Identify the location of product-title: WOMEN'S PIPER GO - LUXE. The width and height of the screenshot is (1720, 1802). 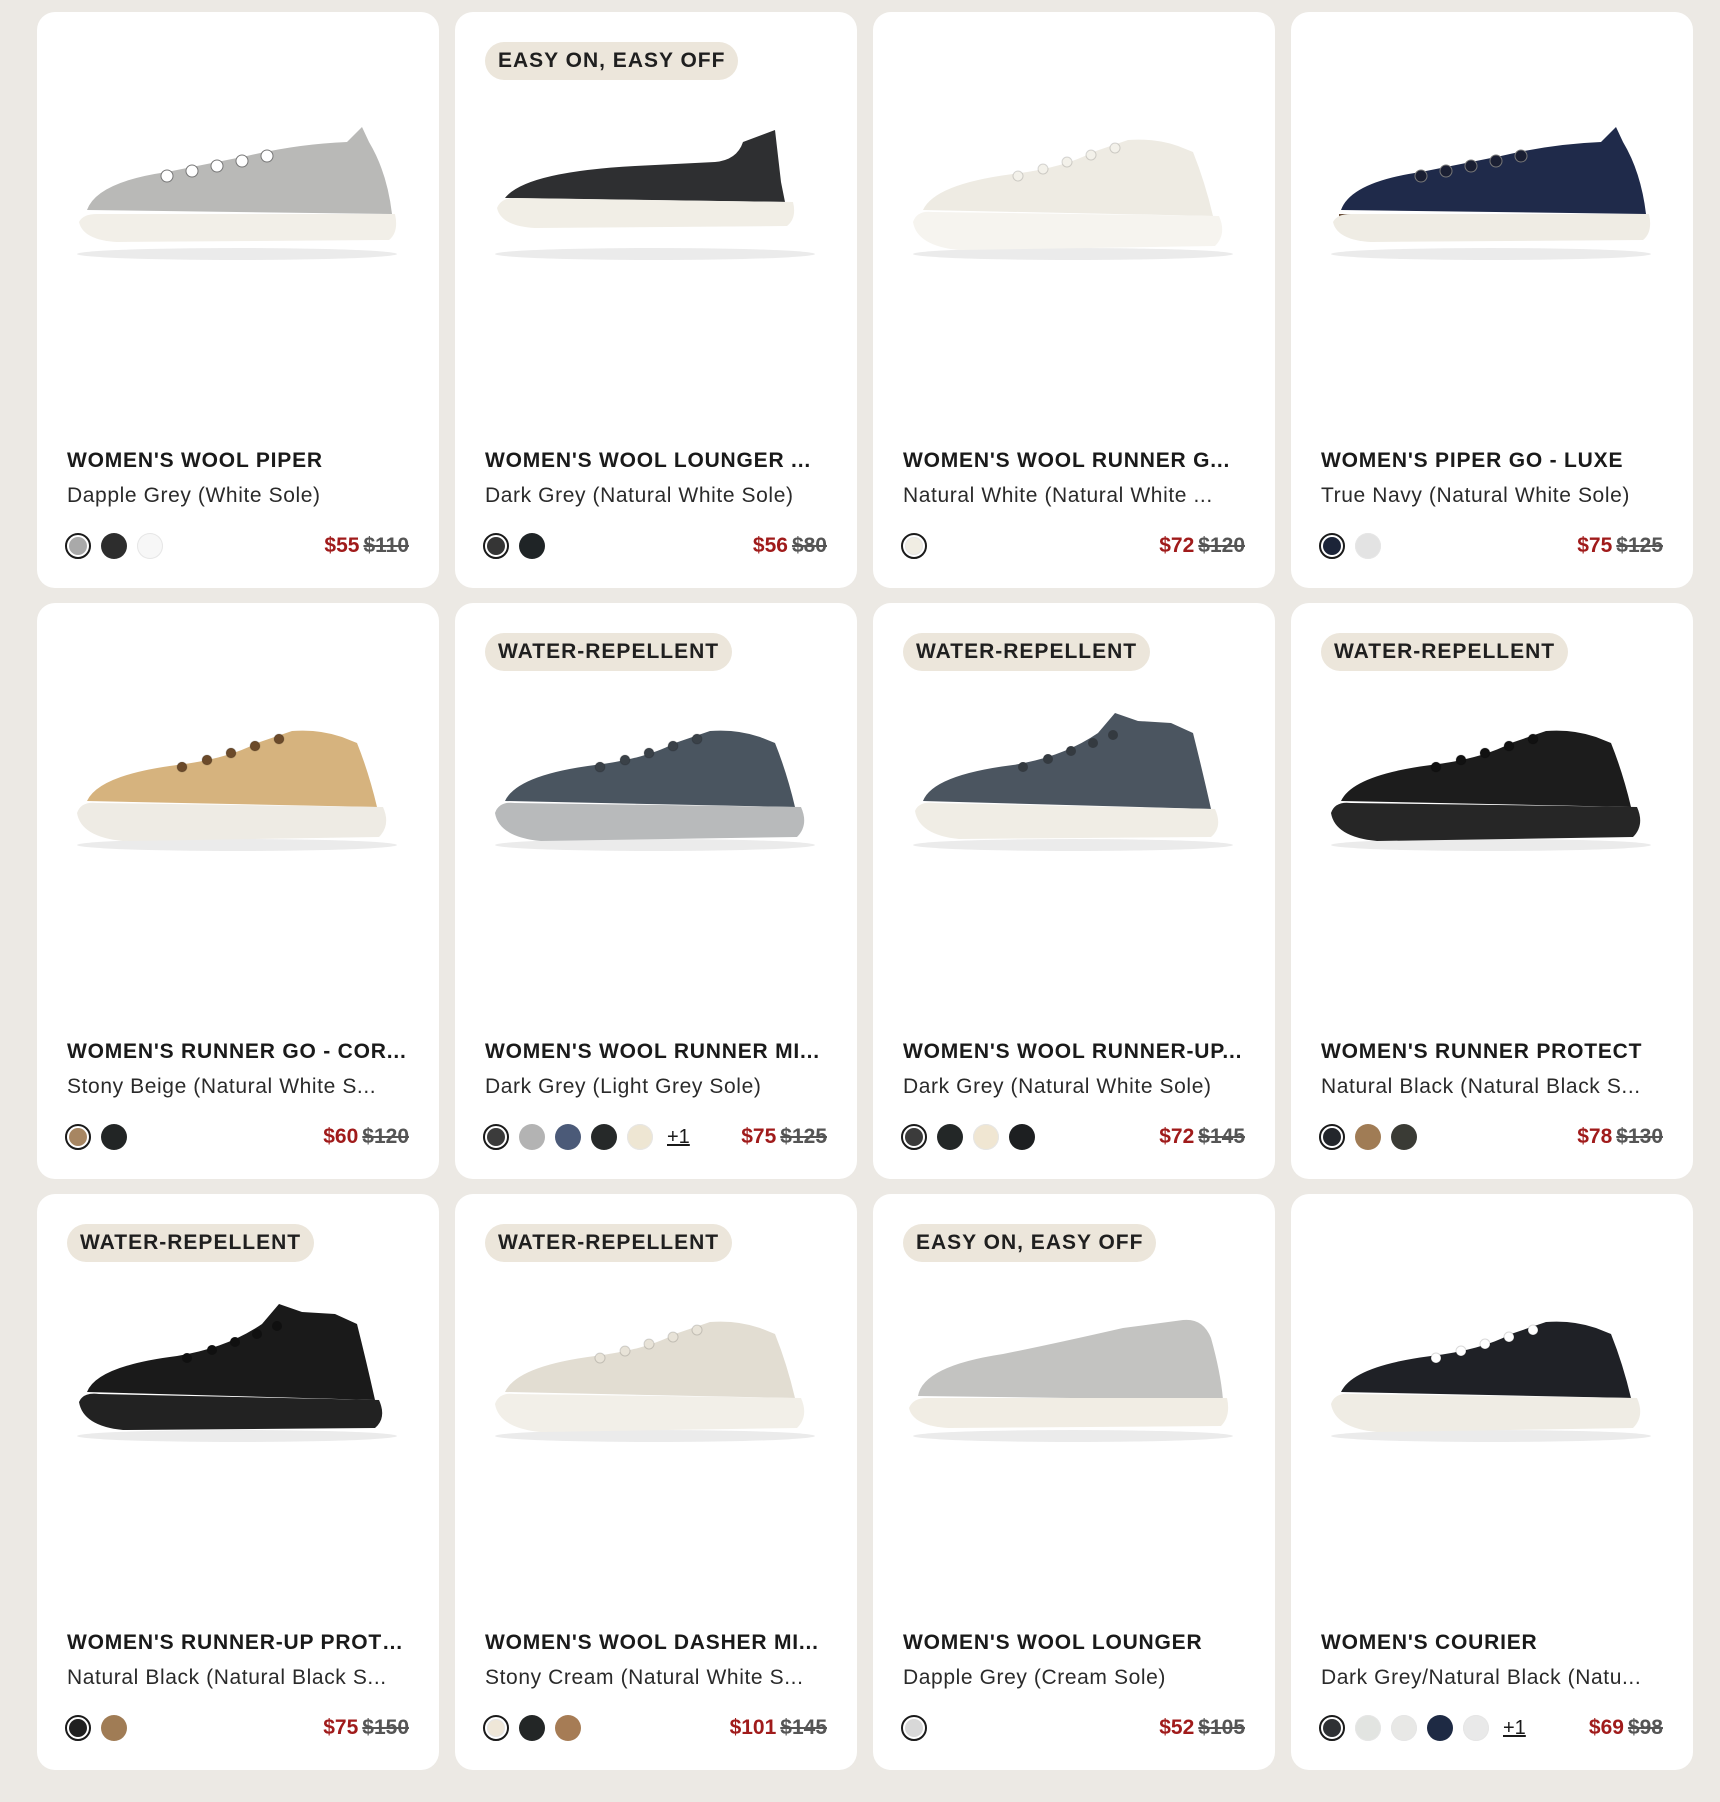
(1492, 461).